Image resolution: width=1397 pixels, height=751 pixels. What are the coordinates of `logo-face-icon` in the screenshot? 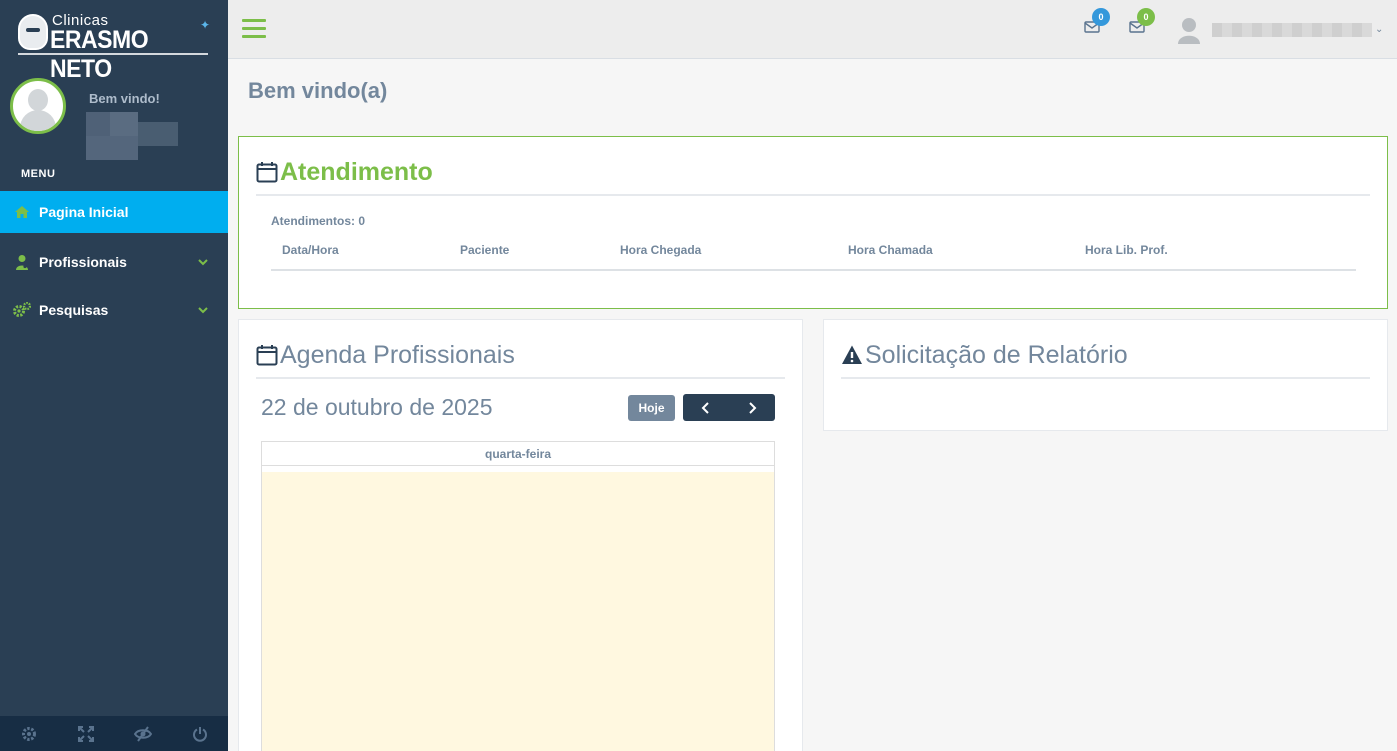 It's located at (33, 32).